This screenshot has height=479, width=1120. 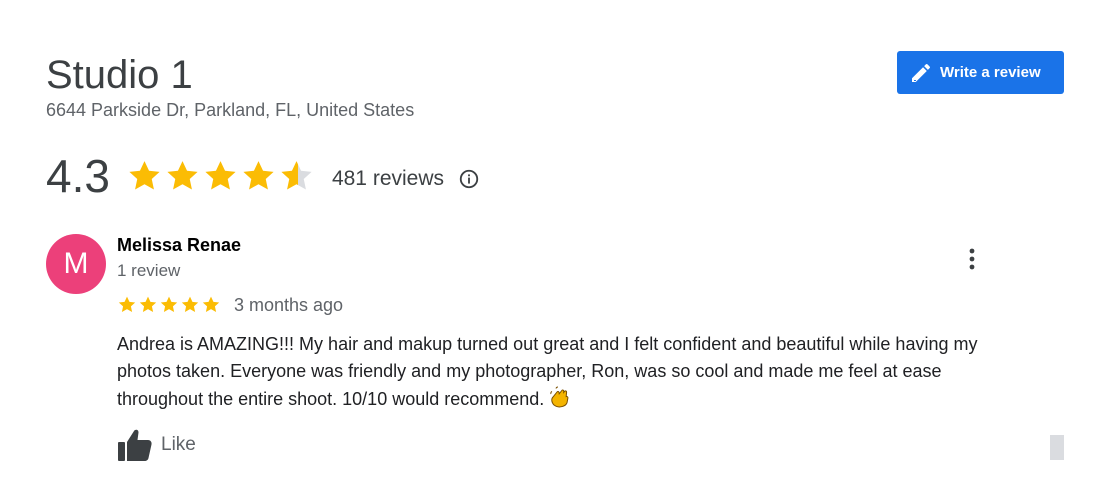 I want to click on rating-stars, so click(x=221, y=176).